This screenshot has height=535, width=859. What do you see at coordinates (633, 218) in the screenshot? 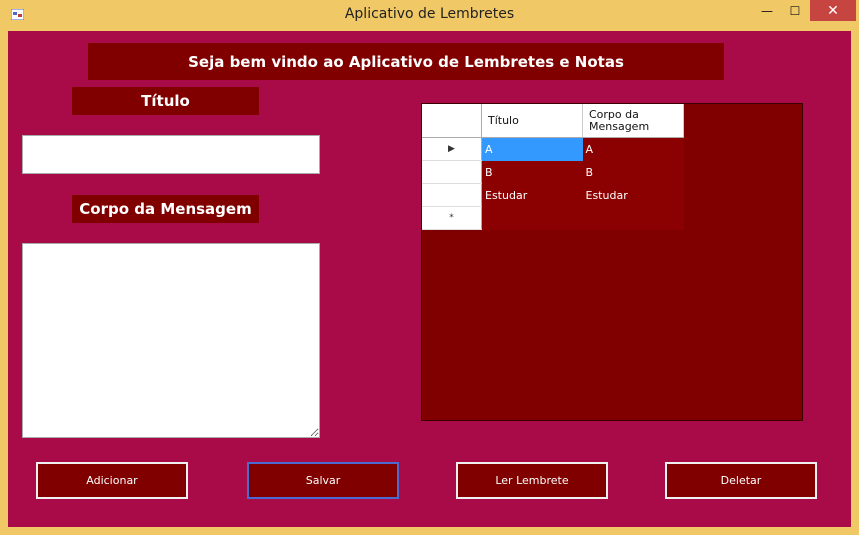
I see `cell-corpo` at bounding box center [633, 218].